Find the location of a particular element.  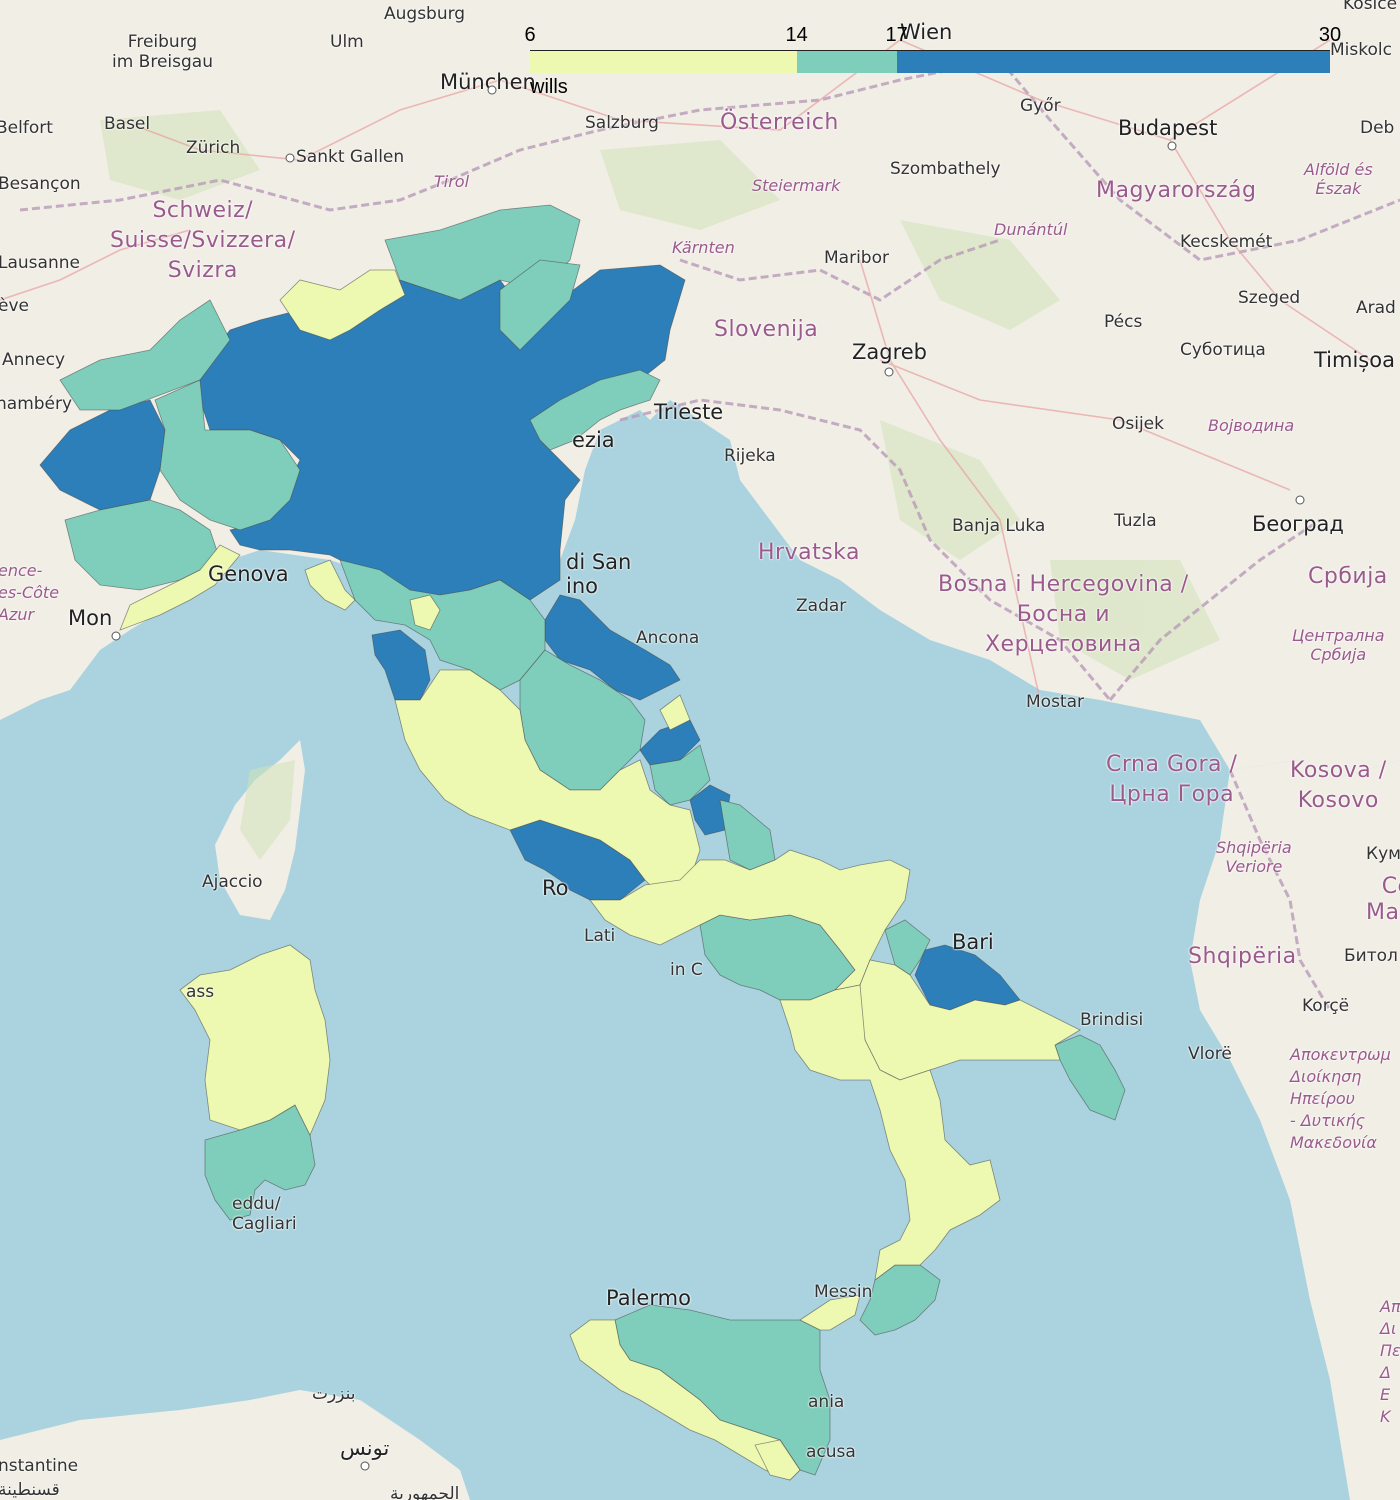

label-shqiperia-veriore: Shqipëria Veriore is located at coordinates (1254, 857).